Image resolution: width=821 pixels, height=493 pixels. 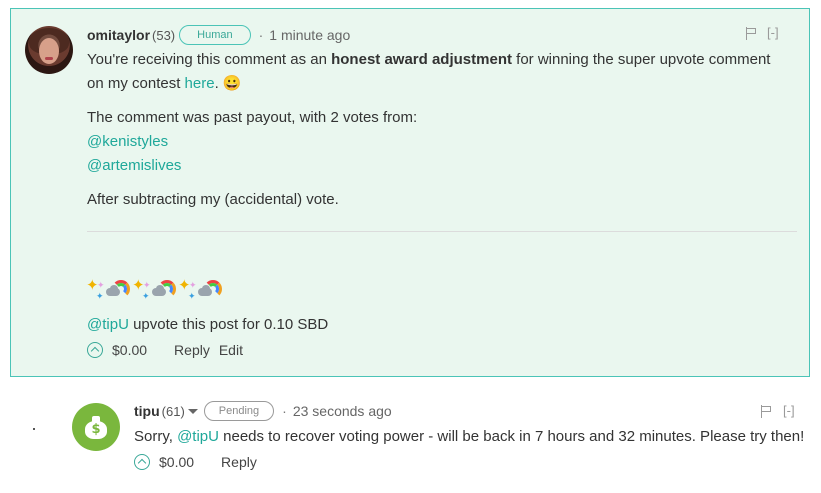 What do you see at coordinates (49, 50) in the screenshot?
I see `omitaylor-avatar` at bounding box center [49, 50].